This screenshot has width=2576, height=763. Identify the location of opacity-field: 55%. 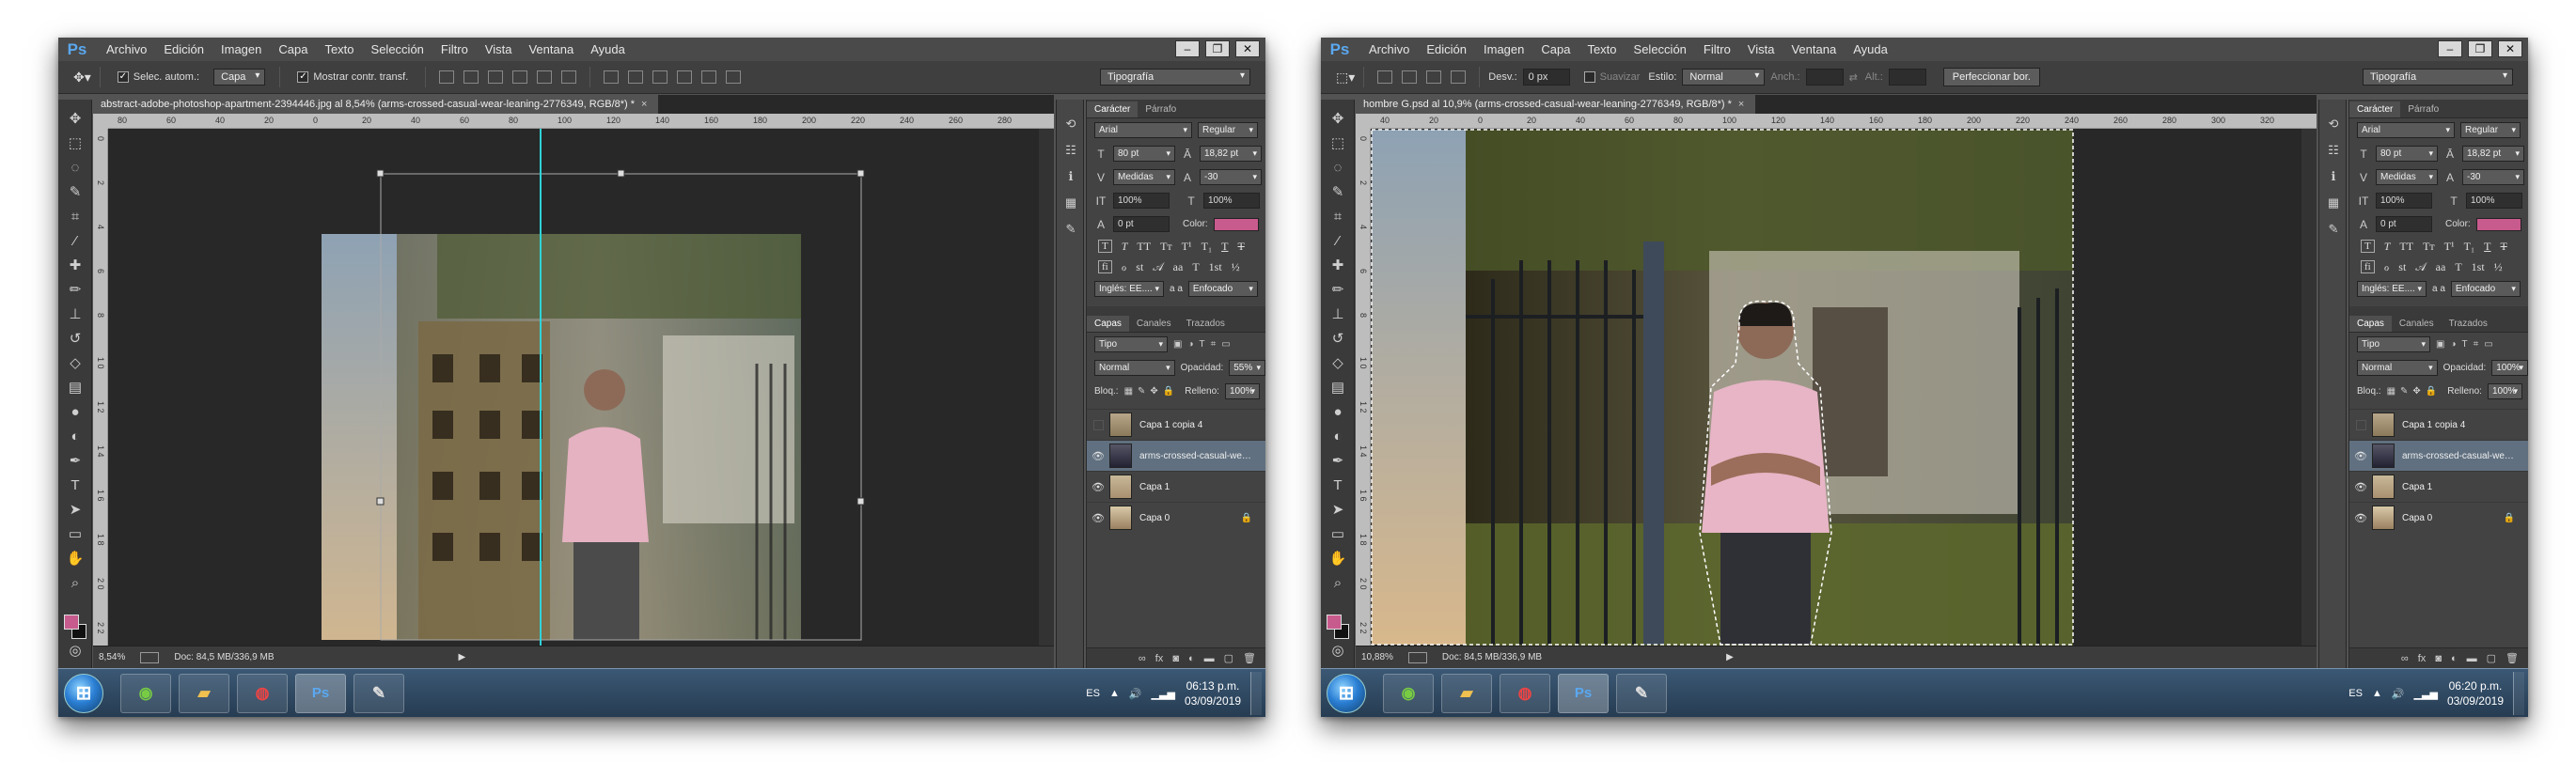
(1247, 368).